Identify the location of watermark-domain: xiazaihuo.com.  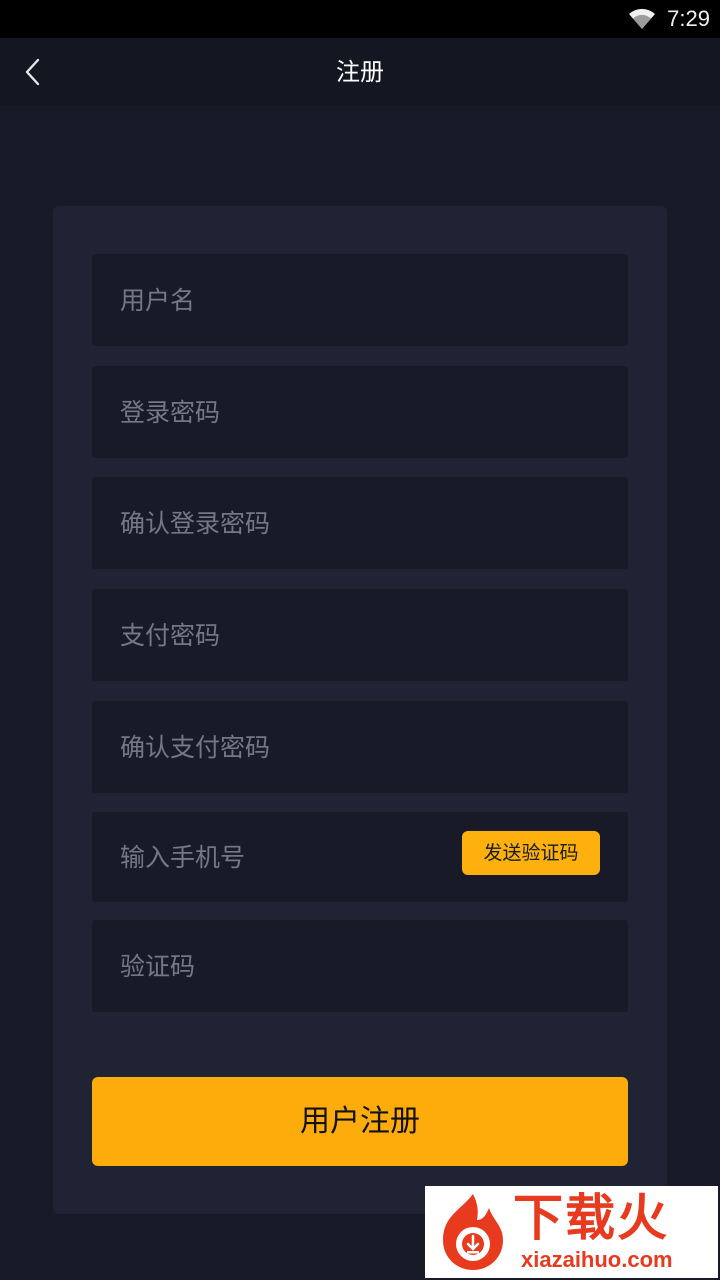
(597, 1259).